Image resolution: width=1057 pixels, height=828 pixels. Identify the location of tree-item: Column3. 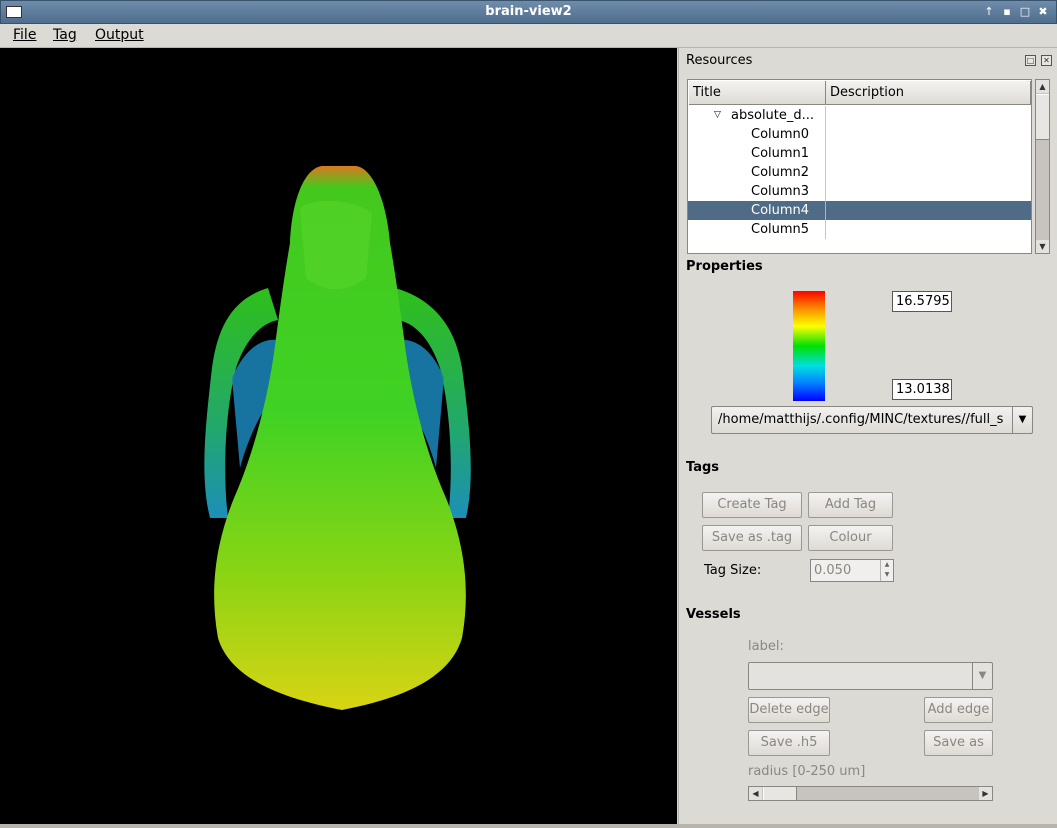
(859, 191).